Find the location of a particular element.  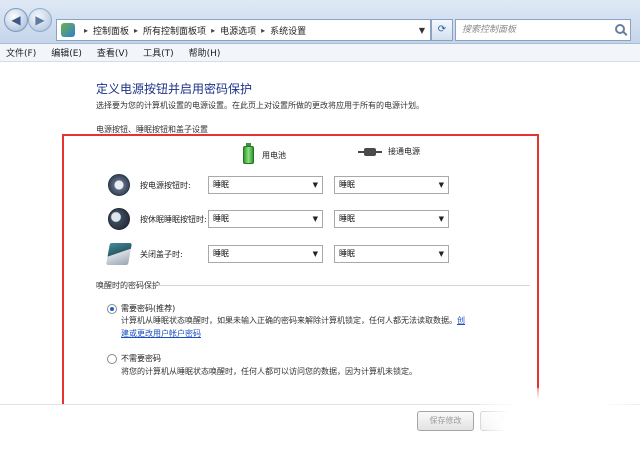

create-password-link-cont: 建或更改用户帐户密码 is located at coordinates (161, 333).